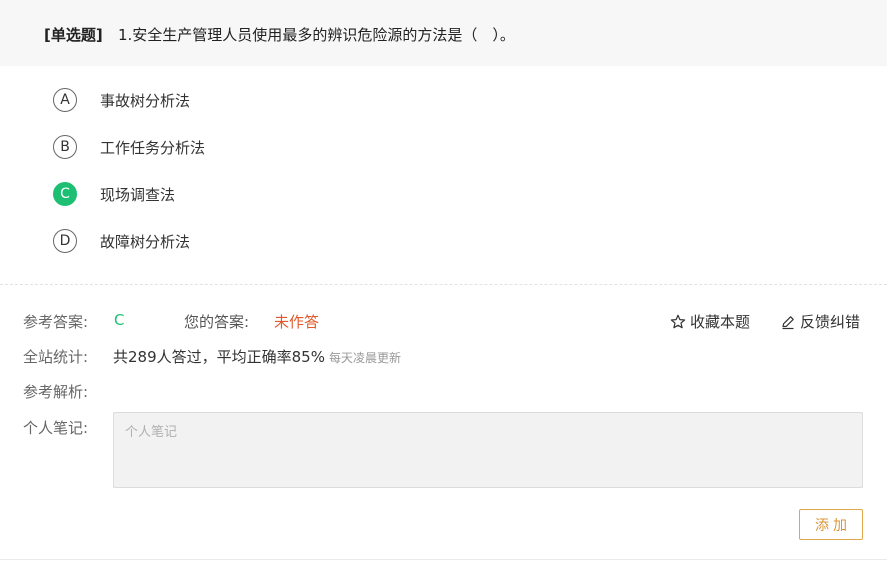 This screenshot has height=561, width=887. I want to click on notes-input, so click(488, 450).